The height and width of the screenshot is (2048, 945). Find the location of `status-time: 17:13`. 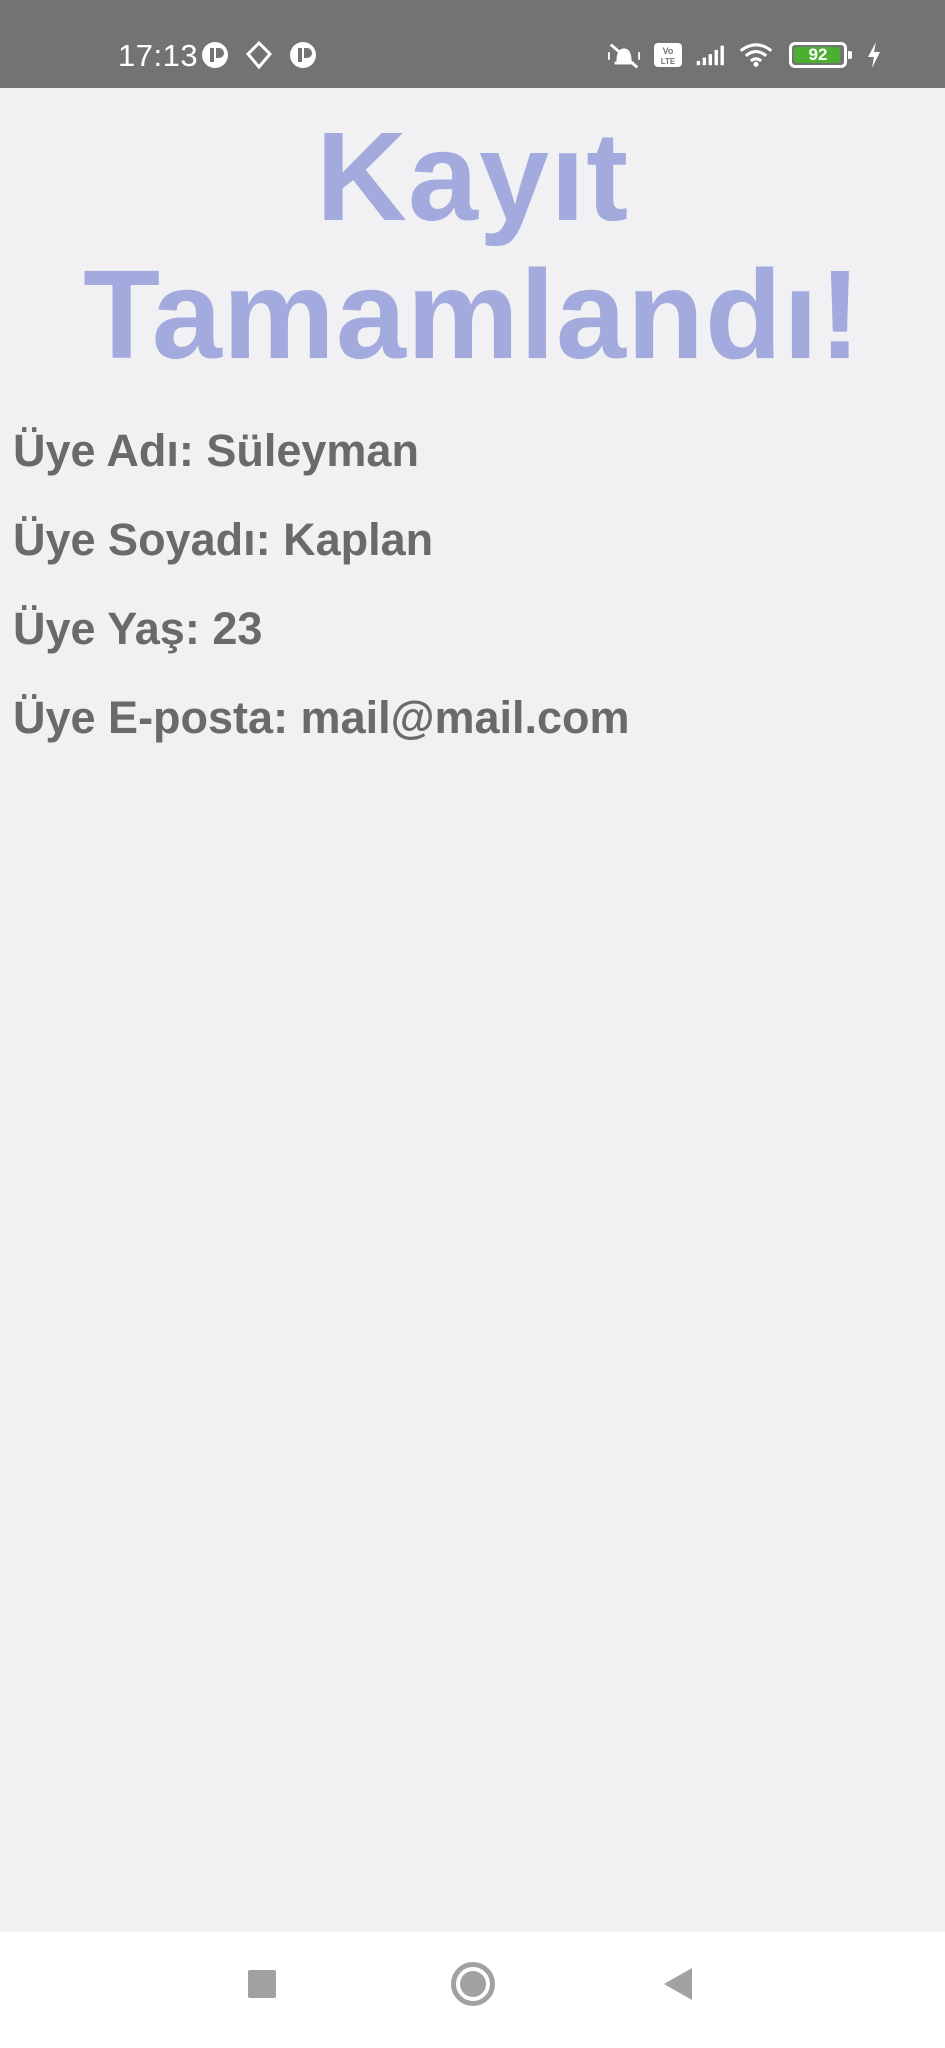

status-time: 17:13 is located at coordinates (158, 55).